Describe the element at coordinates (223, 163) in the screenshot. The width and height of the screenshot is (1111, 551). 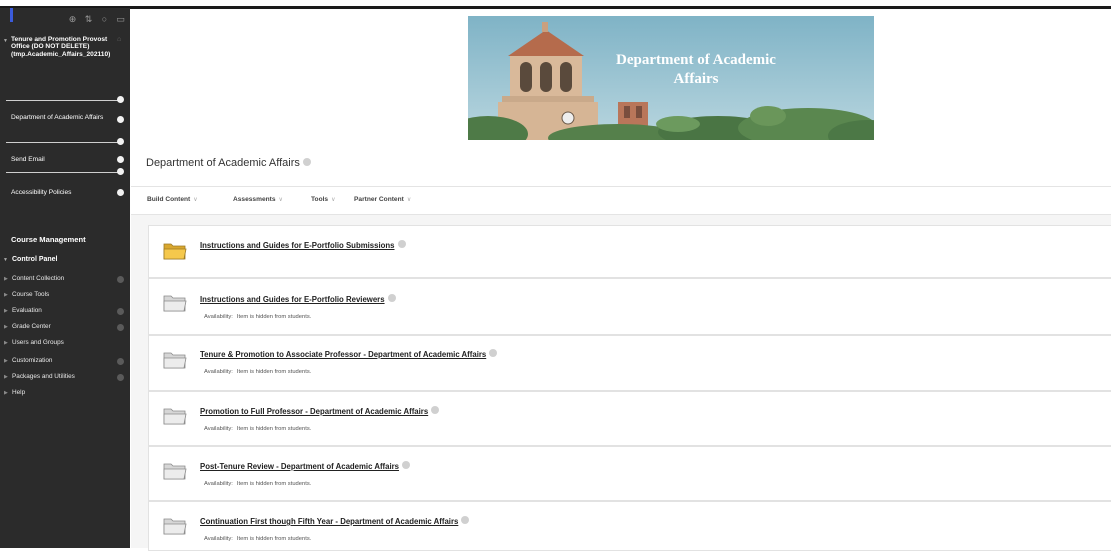
I see `page-title-text: Department of Academic Affairs` at that location.